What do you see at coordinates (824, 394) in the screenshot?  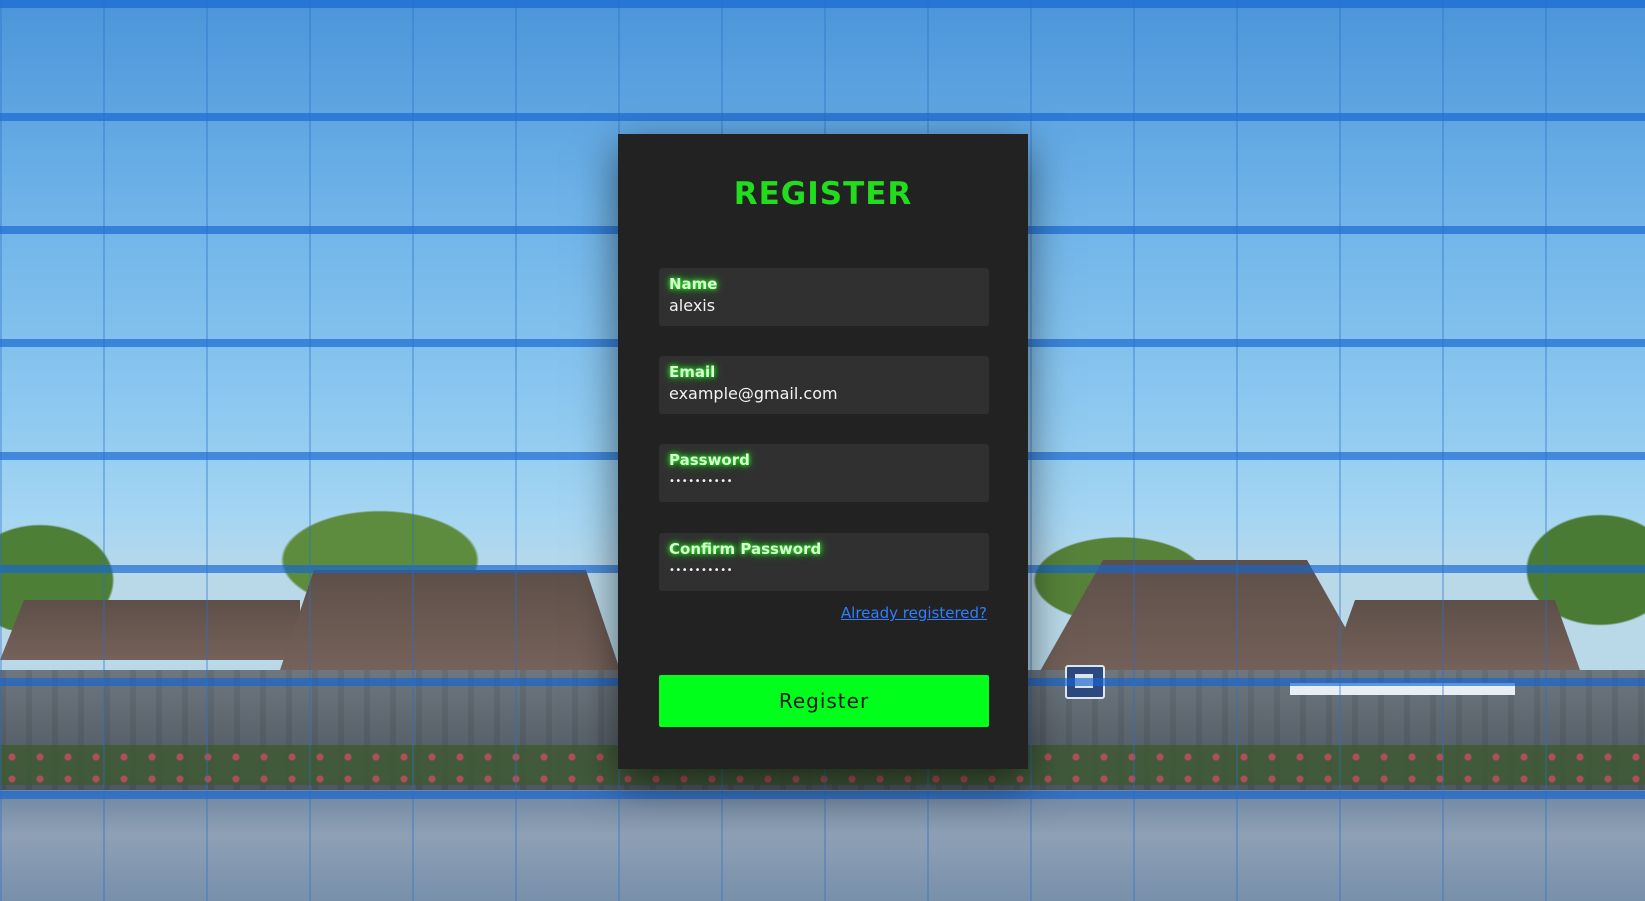 I see `email-input` at bounding box center [824, 394].